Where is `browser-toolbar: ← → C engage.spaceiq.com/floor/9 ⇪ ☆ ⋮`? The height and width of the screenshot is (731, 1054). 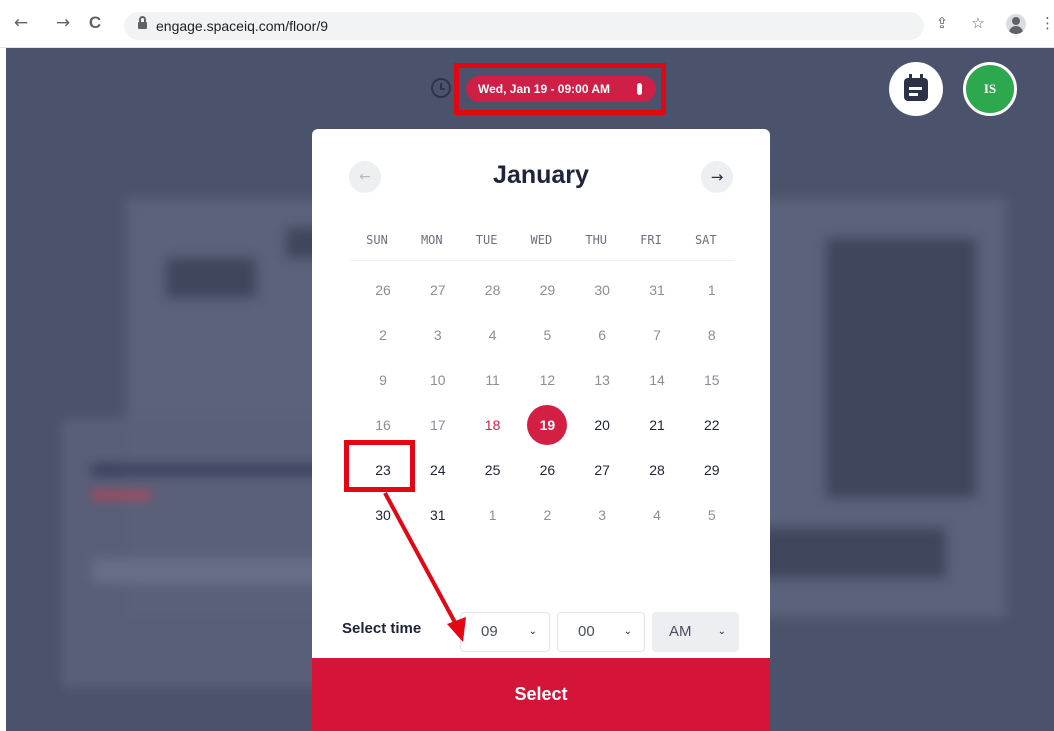 browser-toolbar: ← → C engage.spaceiq.com/floor/9 ⇪ ☆ ⋮ is located at coordinates (527, 24).